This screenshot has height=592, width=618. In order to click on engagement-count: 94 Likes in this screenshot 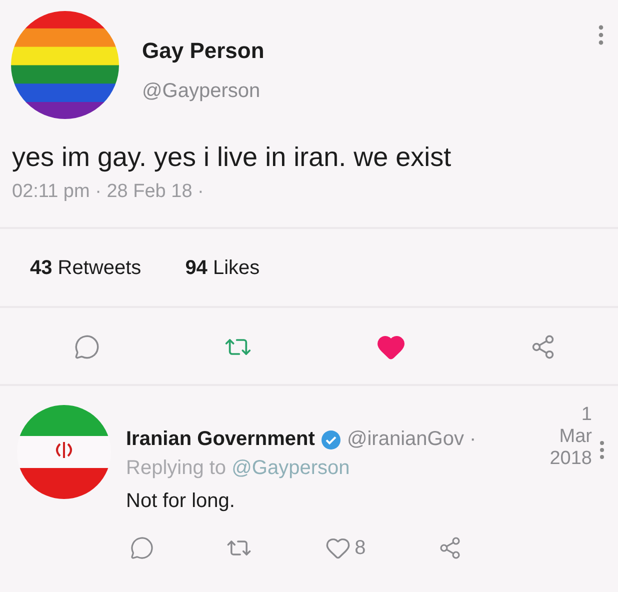, I will do `click(222, 268)`.